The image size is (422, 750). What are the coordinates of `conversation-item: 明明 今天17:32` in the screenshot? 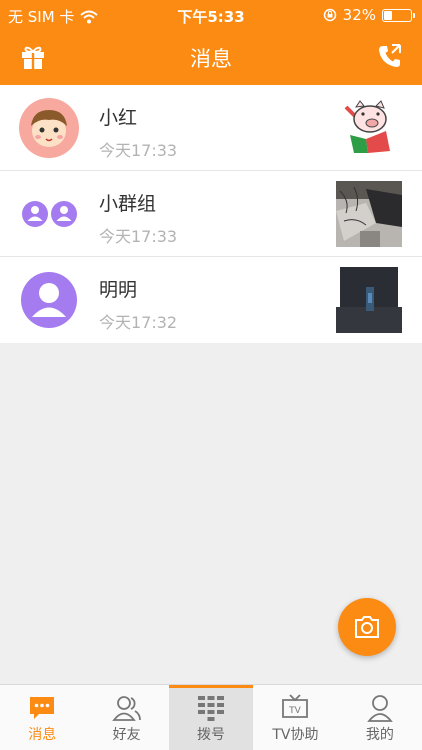 It's located at (211, 300).